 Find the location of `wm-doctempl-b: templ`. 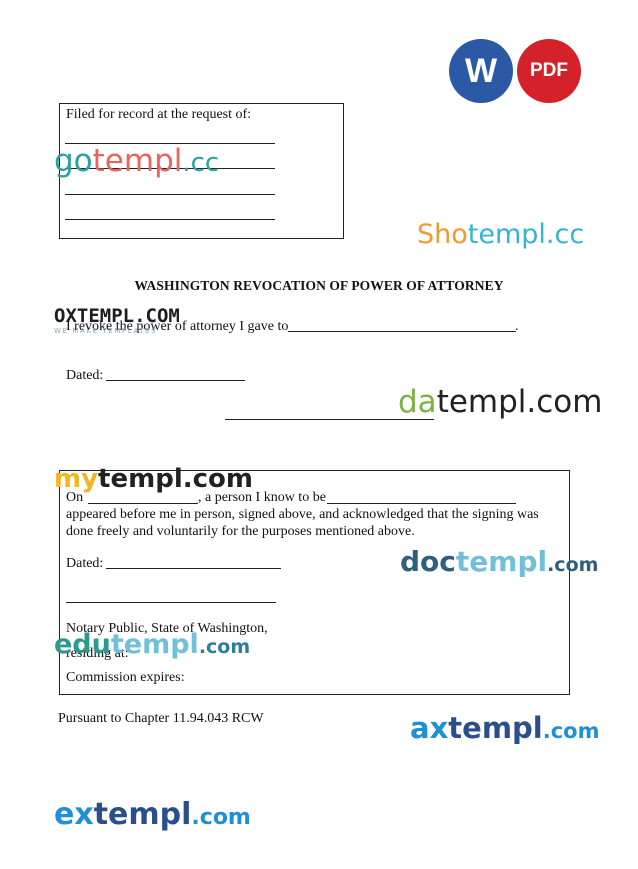

wm-doctempl-b: templ is located at coordinates (501, 561).